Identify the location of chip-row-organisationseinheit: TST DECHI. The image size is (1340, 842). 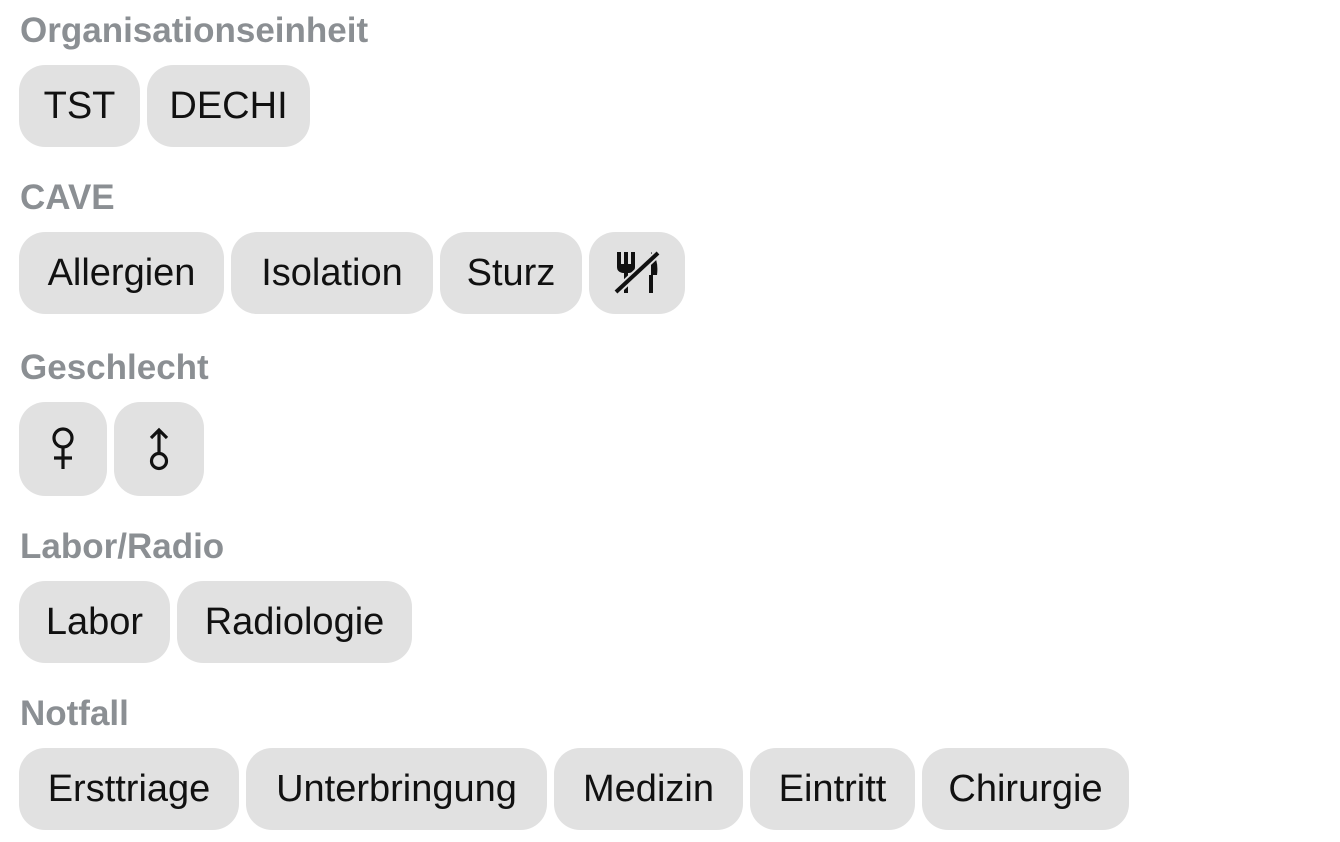
(164, 106).